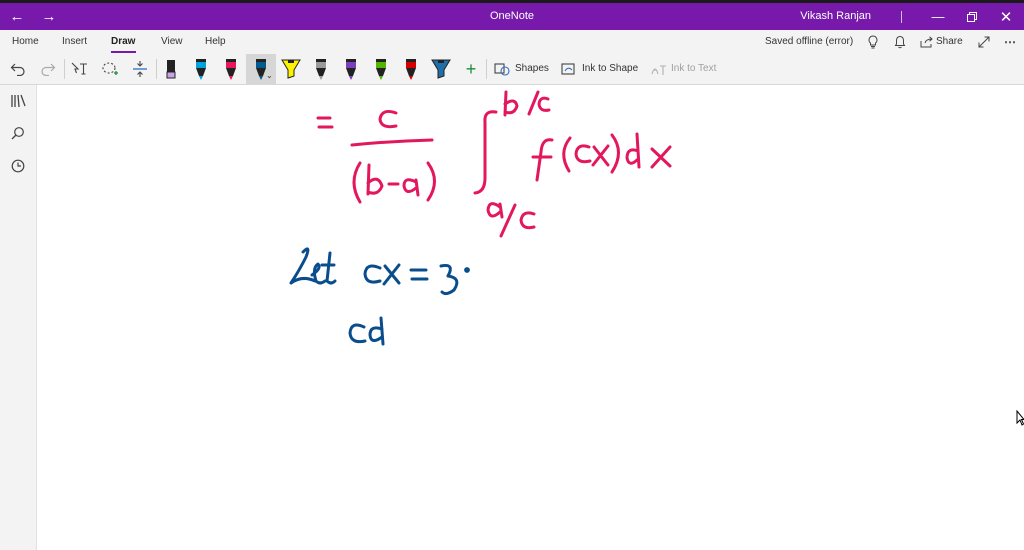 This screenshot has height=550, width=1024. What do you see at coordinates (18, 101) in the screenshot?
I see `notebooks-icon` at bounding box center [18, 101].